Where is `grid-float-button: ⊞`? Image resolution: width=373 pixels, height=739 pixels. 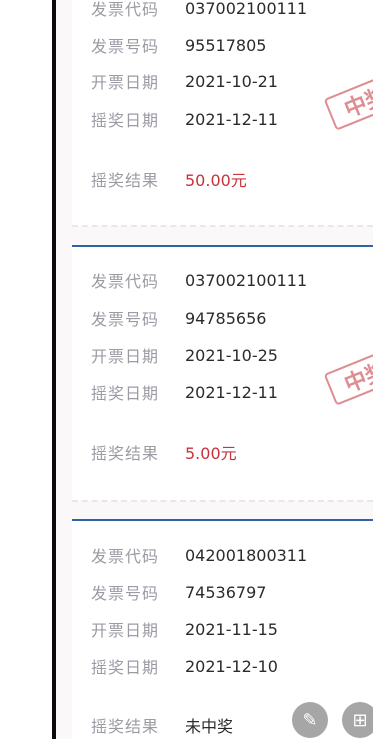 grid-float-button: ⊞ is located at coordinates (357, 720).